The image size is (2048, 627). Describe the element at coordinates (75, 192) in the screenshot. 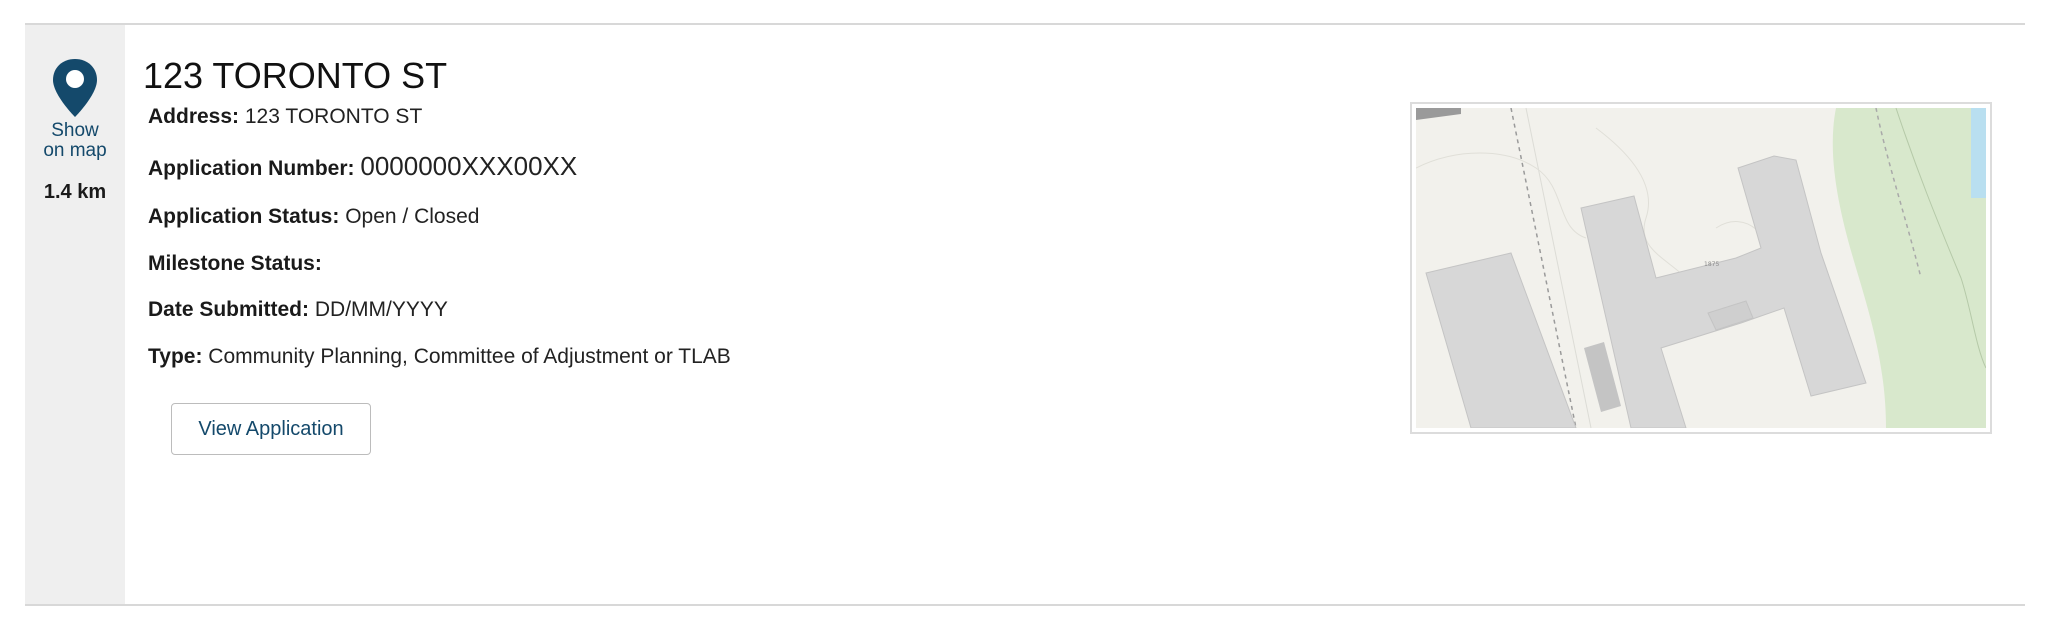

I see `distance-label: 1.4 km` at that location.